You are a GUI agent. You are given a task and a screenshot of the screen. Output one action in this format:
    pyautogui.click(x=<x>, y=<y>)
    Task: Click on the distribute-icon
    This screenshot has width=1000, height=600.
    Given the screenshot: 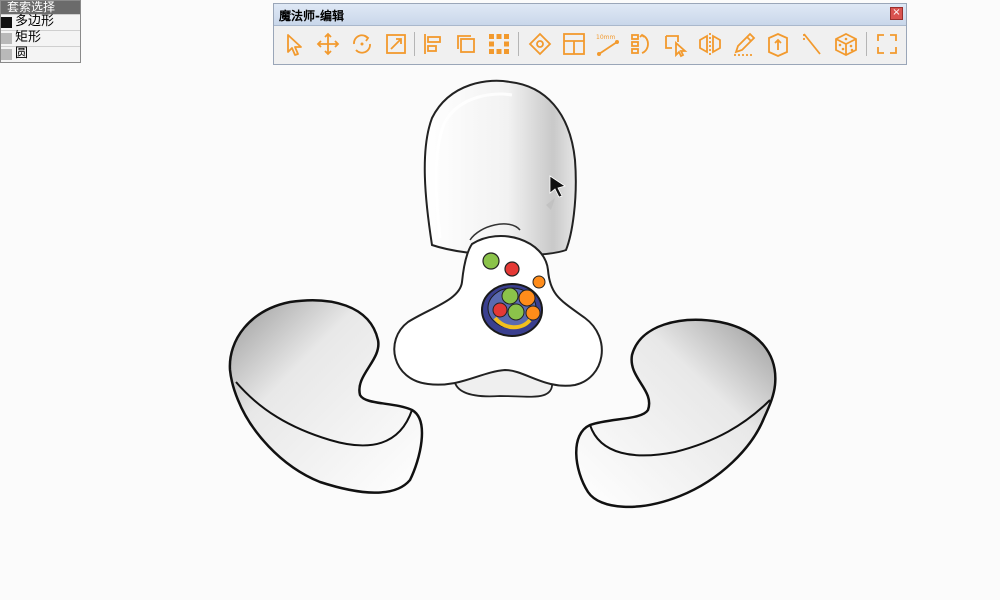 What is the action you would take?
    pyautogui.click(x=640, y=43)
    